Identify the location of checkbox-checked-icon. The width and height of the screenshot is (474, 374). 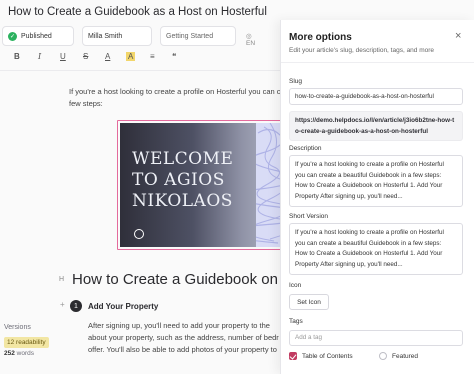
(293, 356).